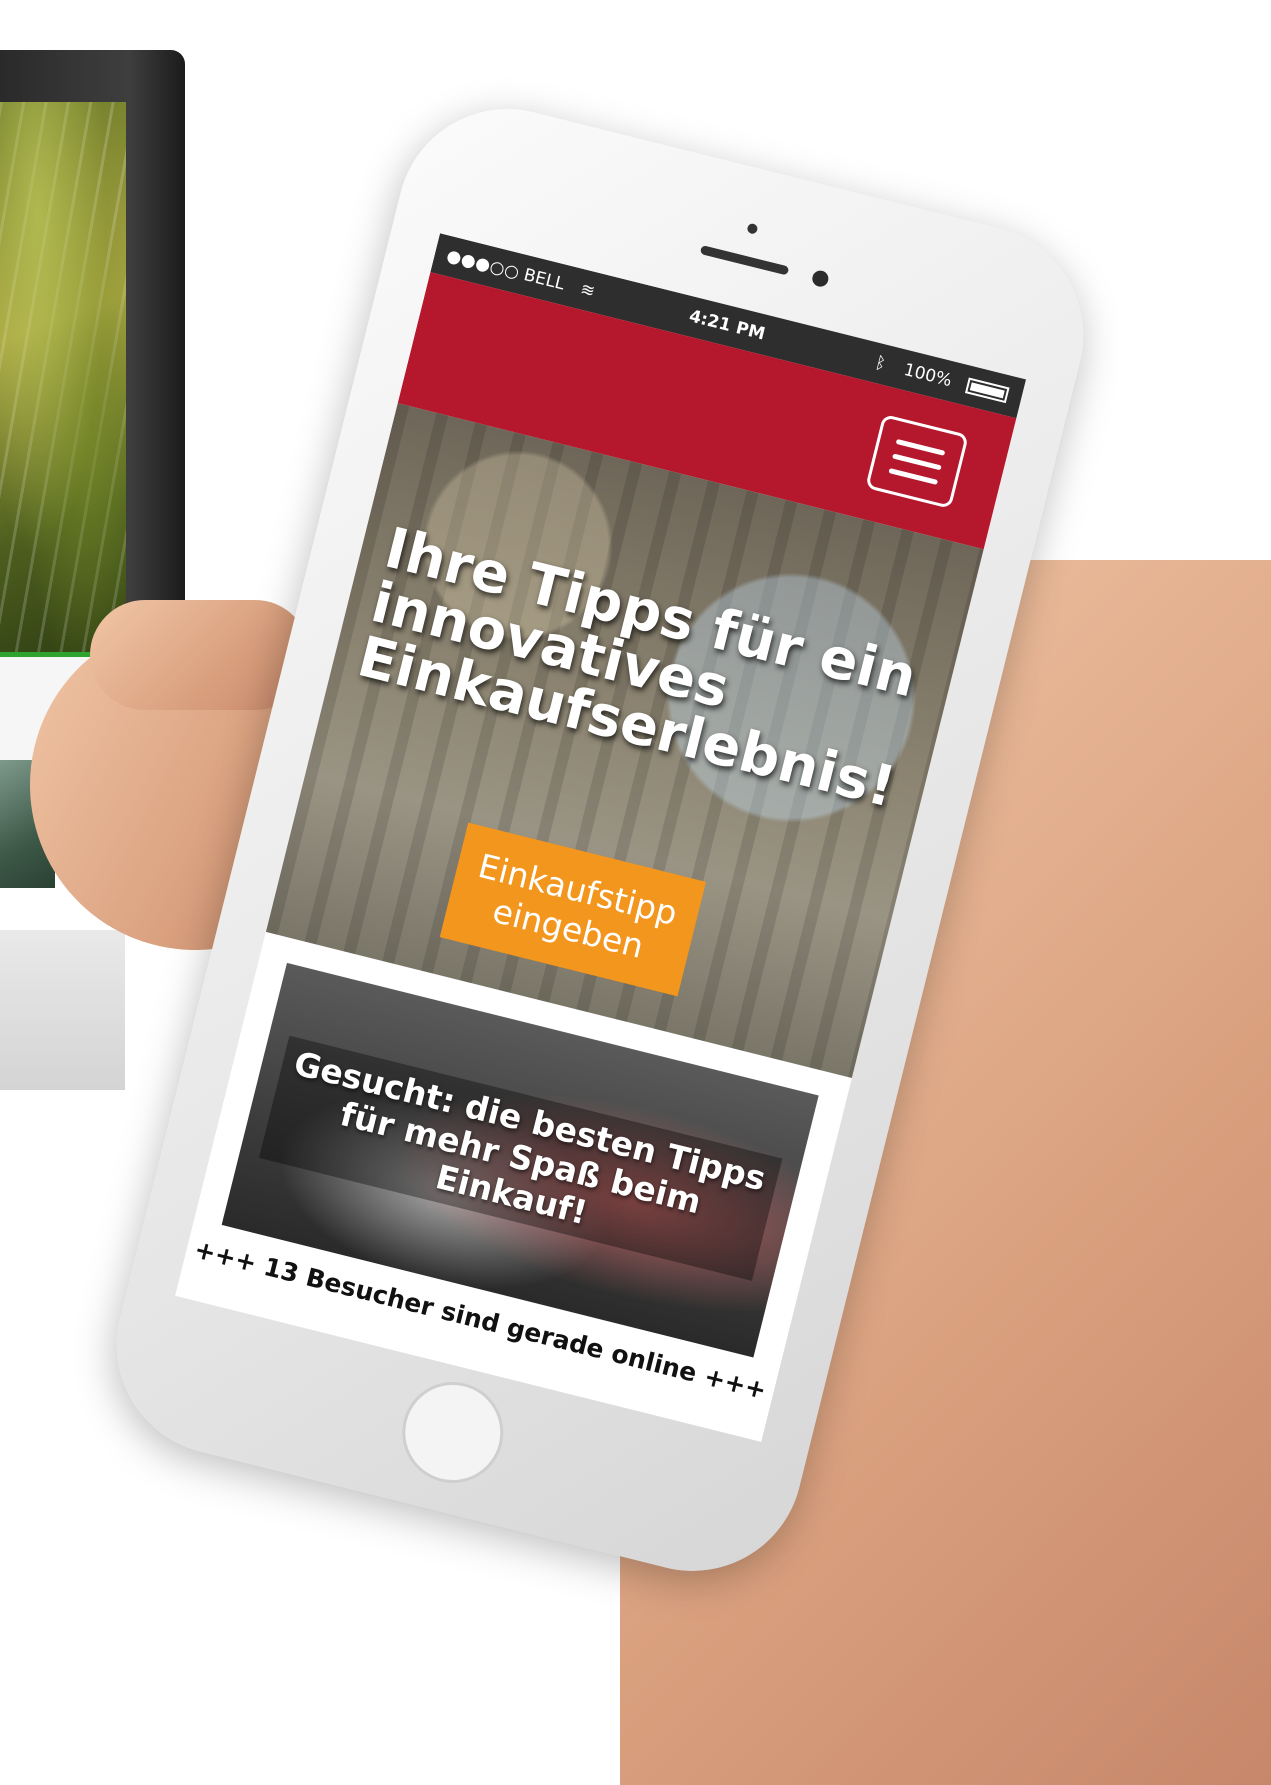 The height and width of the screenshot is (1785, 1271). I want to click on hamburger-icon, so click(920, 447).